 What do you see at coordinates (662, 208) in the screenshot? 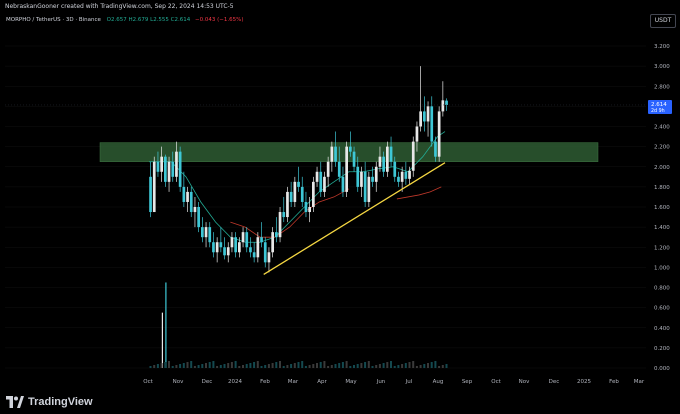
I see `price-tick-label: 1.600` at bounding box center [662, 208].